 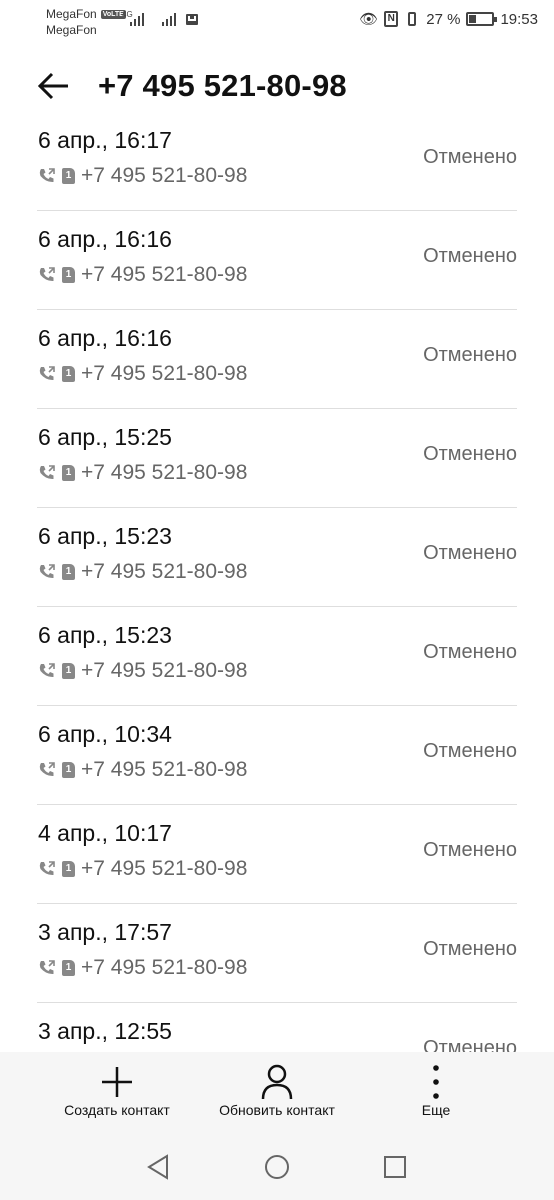 What do you see at coordinates (71, 30) in the screenshot?
I see `carrier-2-label: MegaFon` at bounding box center [71, 30].